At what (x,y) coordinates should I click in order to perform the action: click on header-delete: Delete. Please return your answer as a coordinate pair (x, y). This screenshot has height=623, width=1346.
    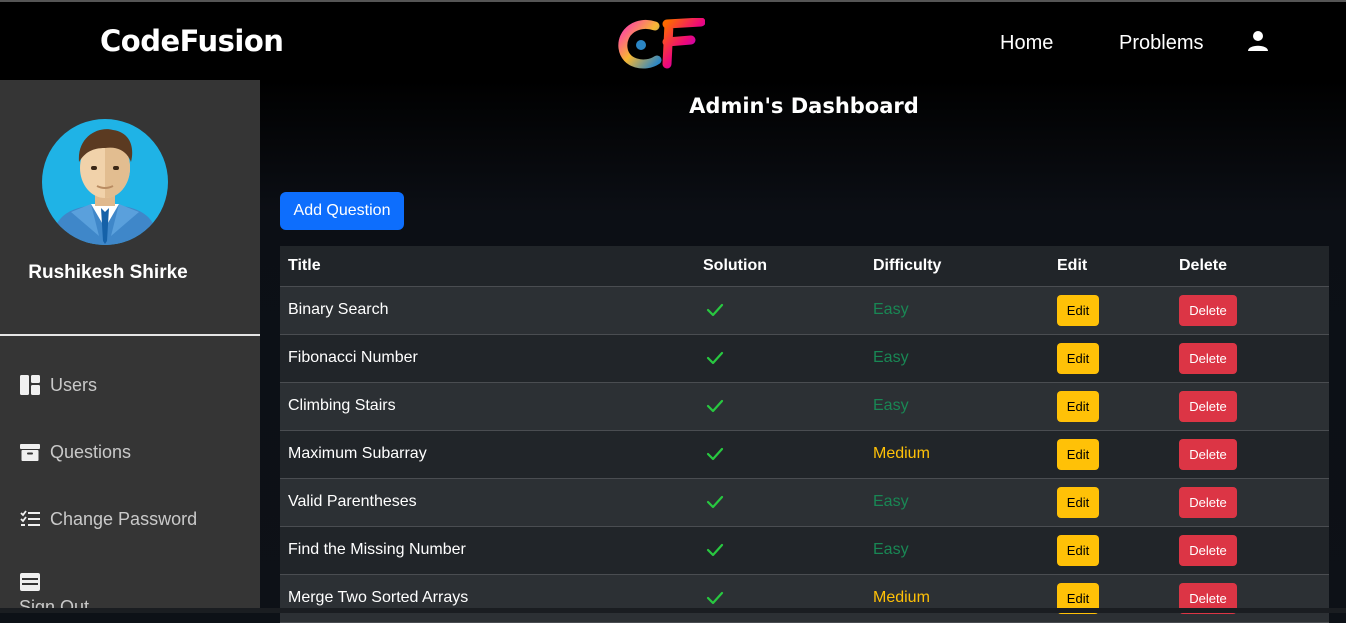
    Looking at the image, I should click on (1250, 266).